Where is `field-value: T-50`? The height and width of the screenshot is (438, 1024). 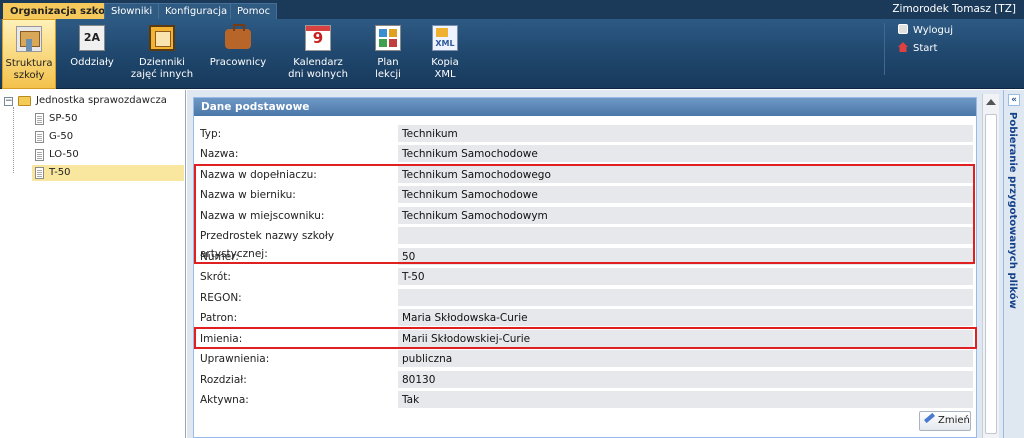 field-value: T-50 is located at coordinates (685, 276).